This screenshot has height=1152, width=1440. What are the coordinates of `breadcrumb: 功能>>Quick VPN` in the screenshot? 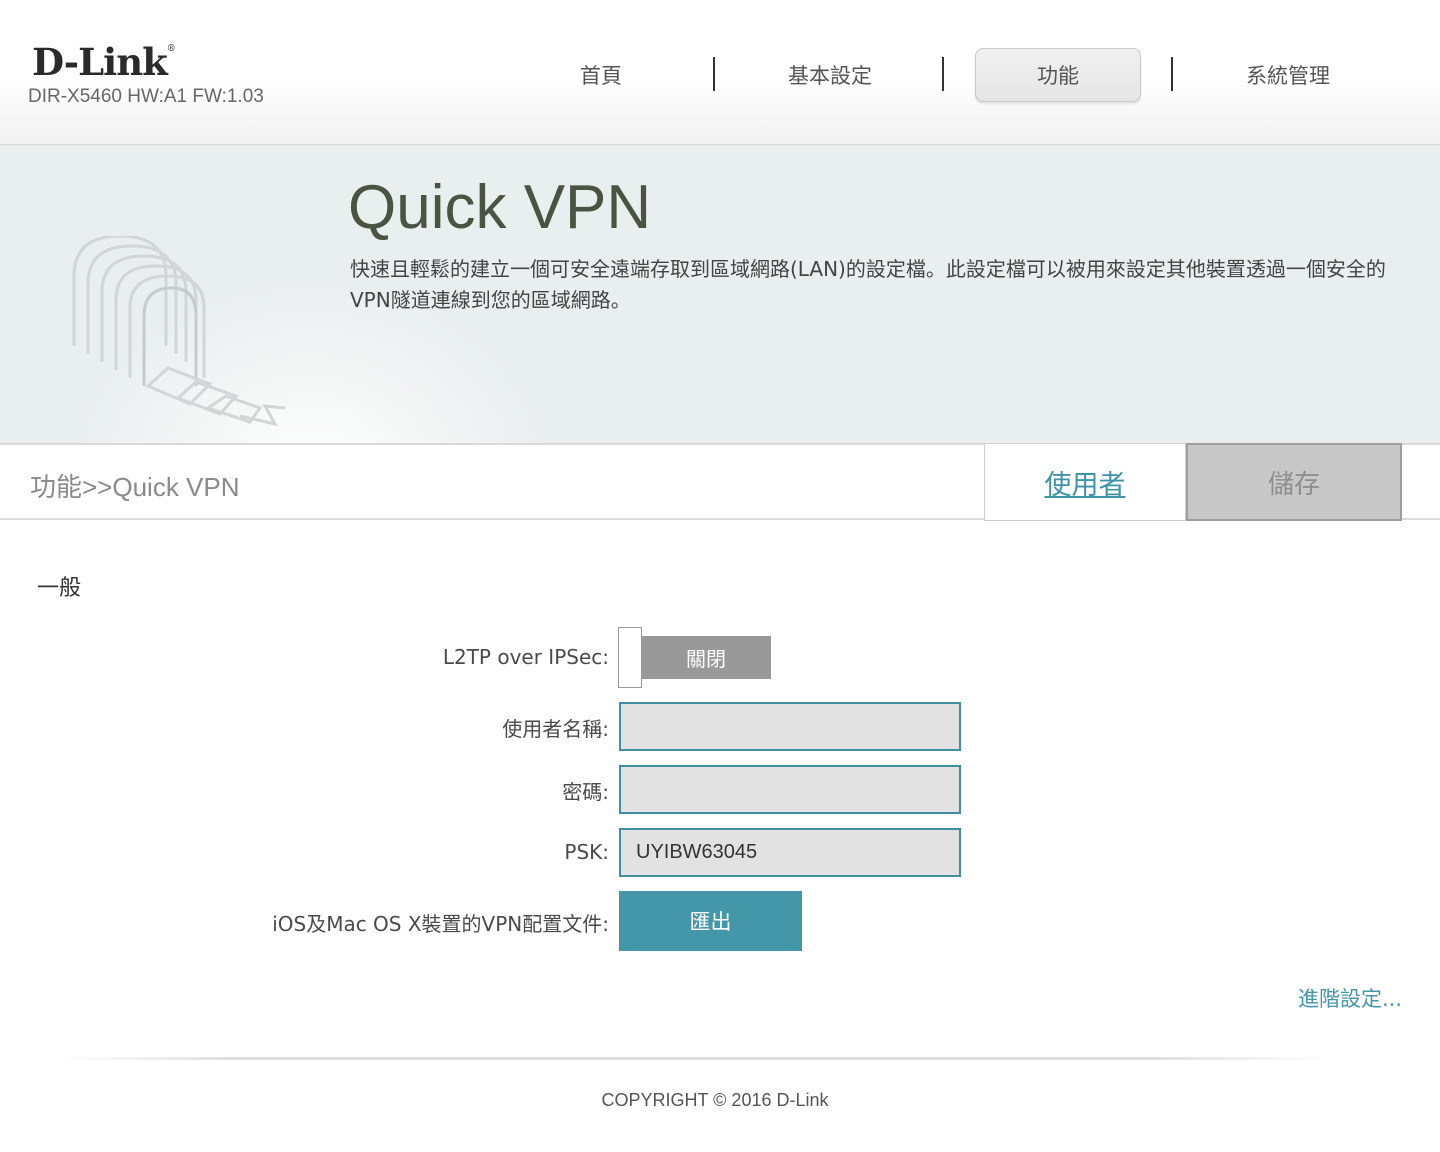 It's located at (135, 487).